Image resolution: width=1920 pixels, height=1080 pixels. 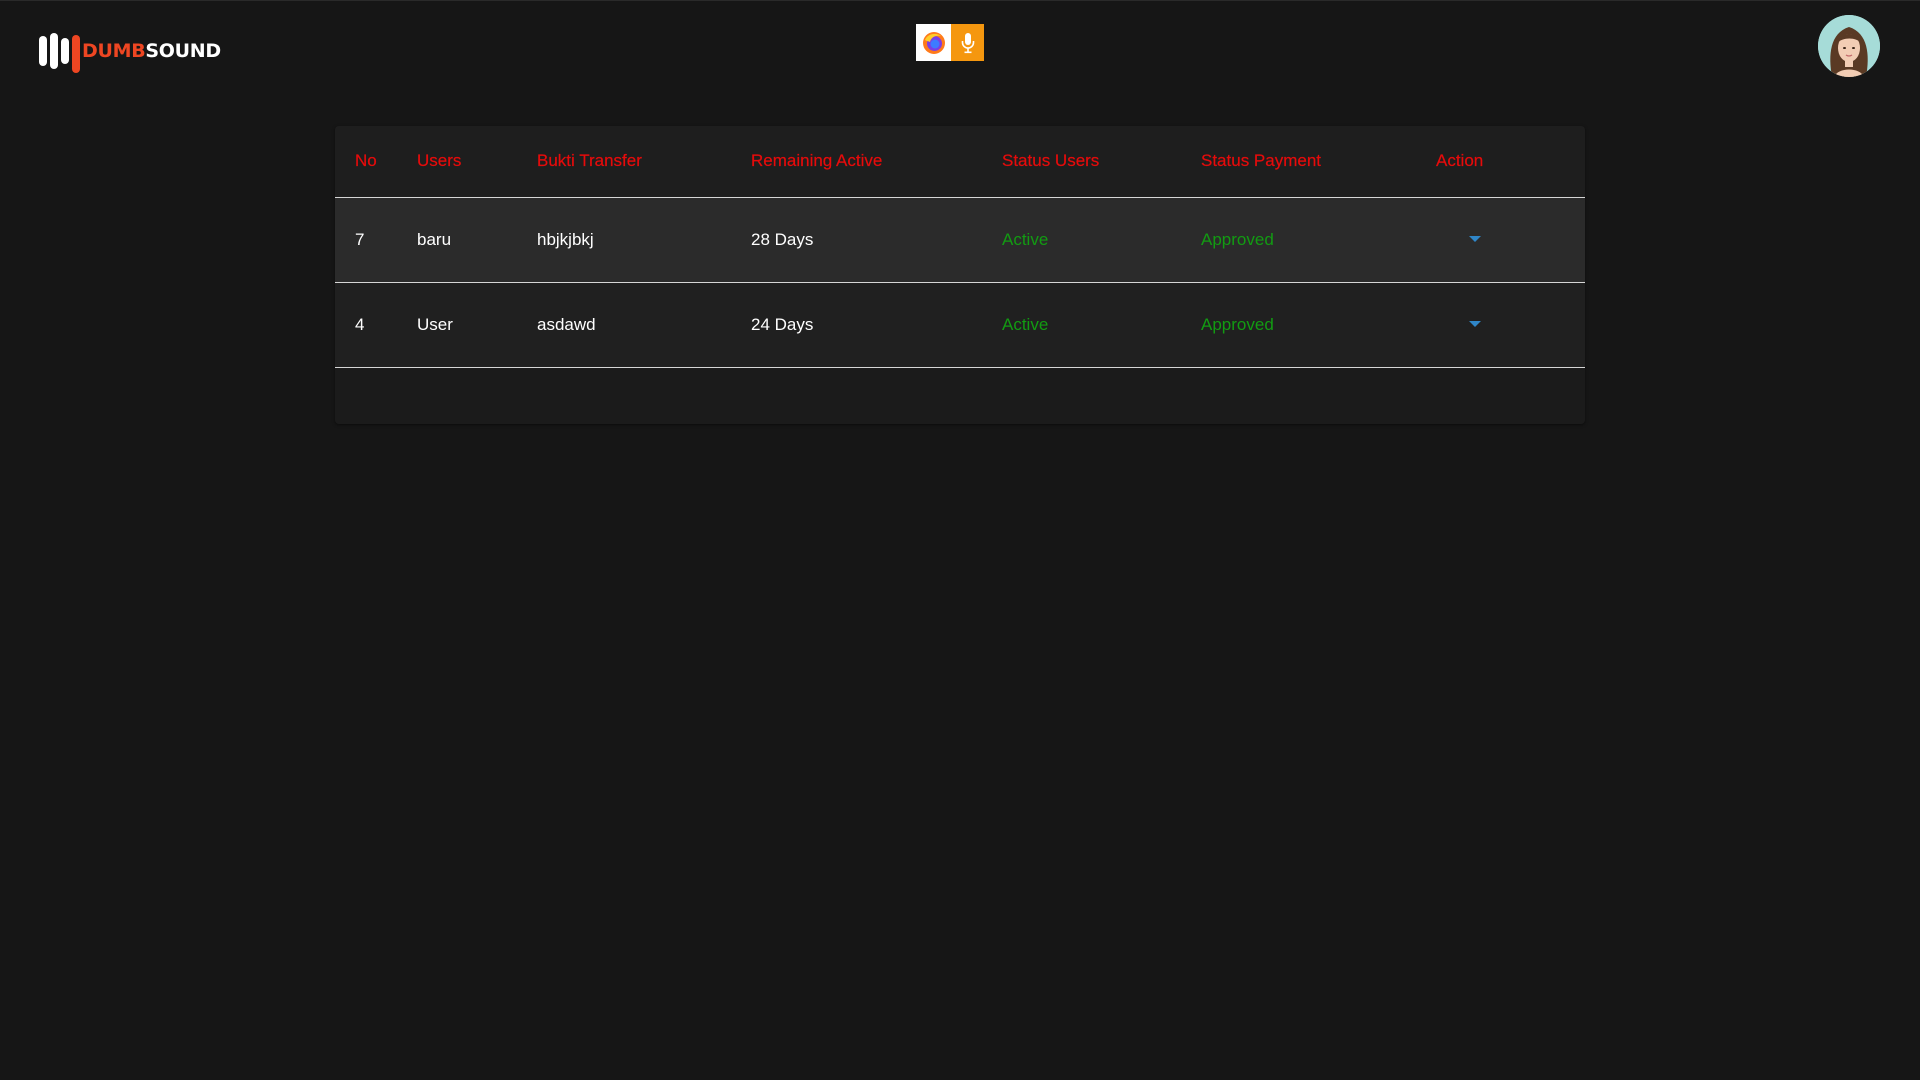 I want to click on logo-bars-icon, so click(x=59, y=51).